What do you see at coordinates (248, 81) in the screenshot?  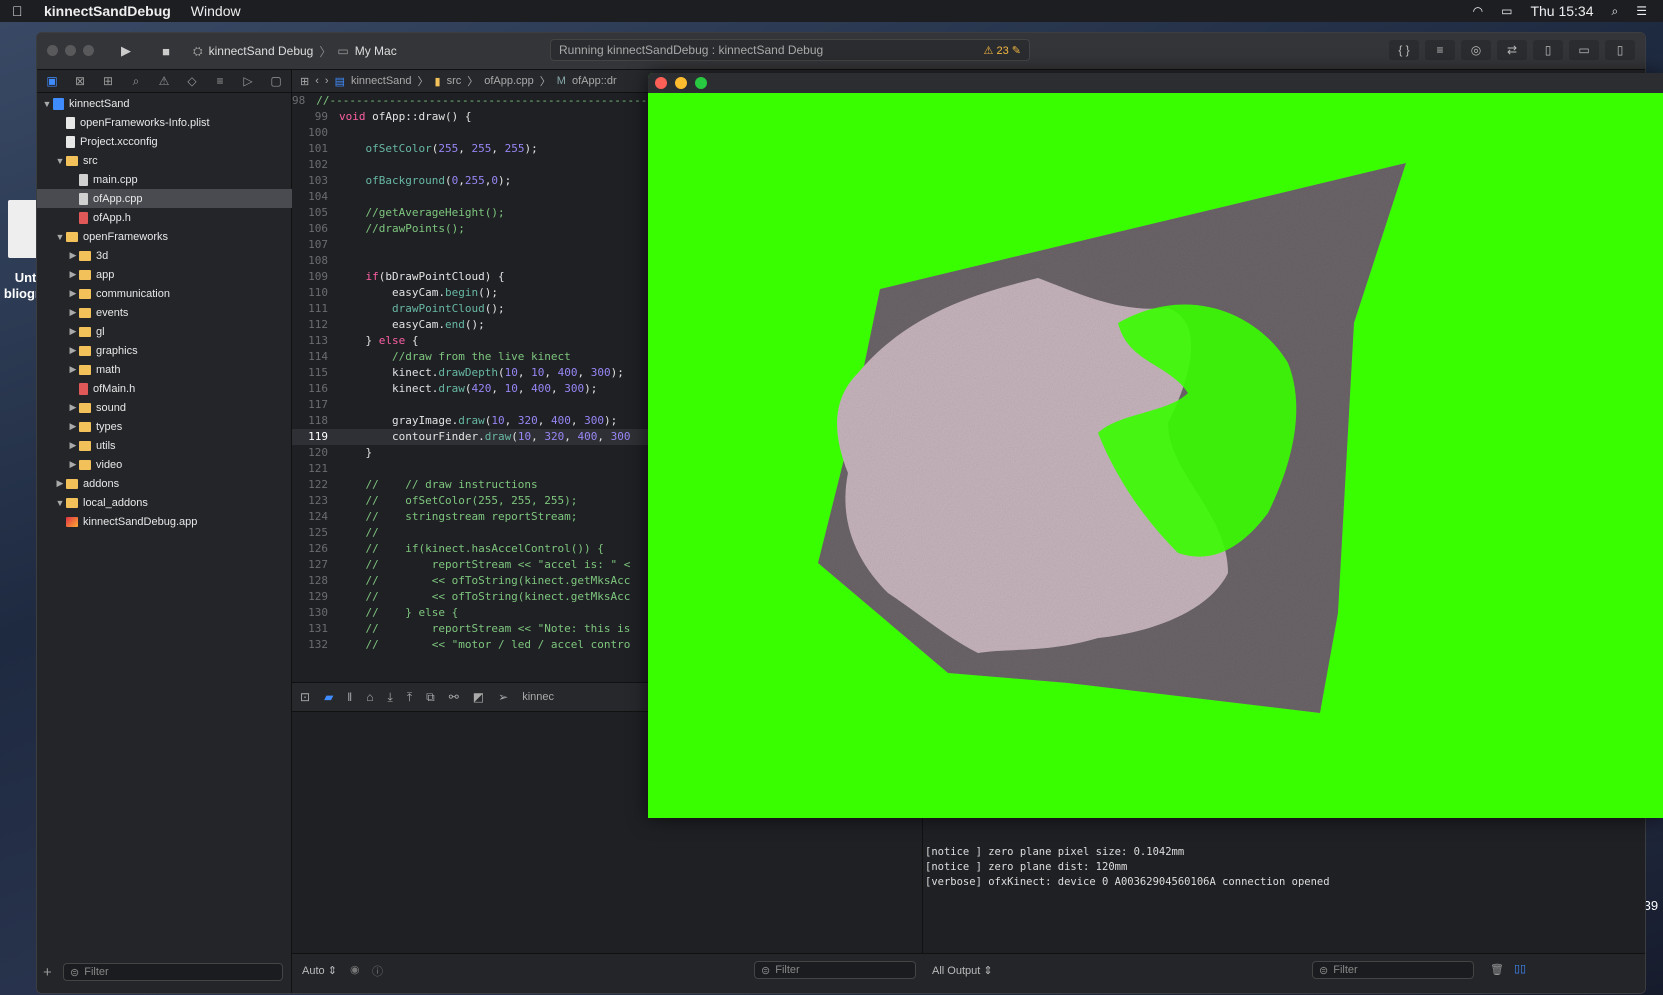 I see `breakpoint-icon: ▷` at bounding box center [248, 81].